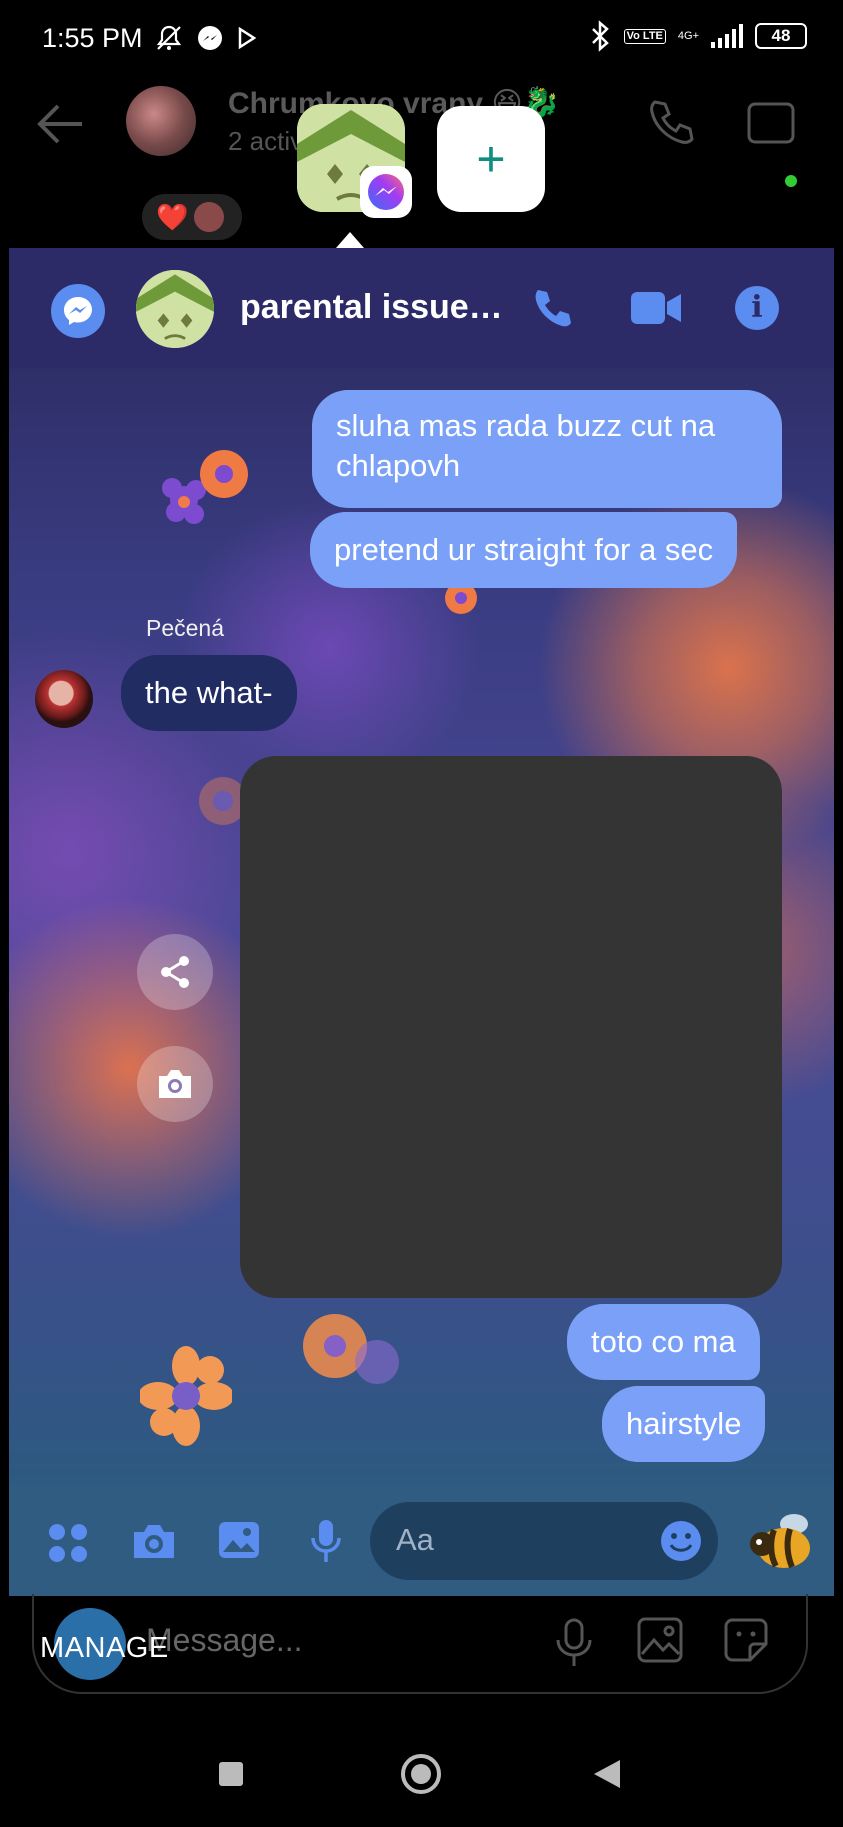  Describe the element at coordinates (524, 550) in the screenshot. I see `outgoing-message: pretend ur straight for a sec` at that location.